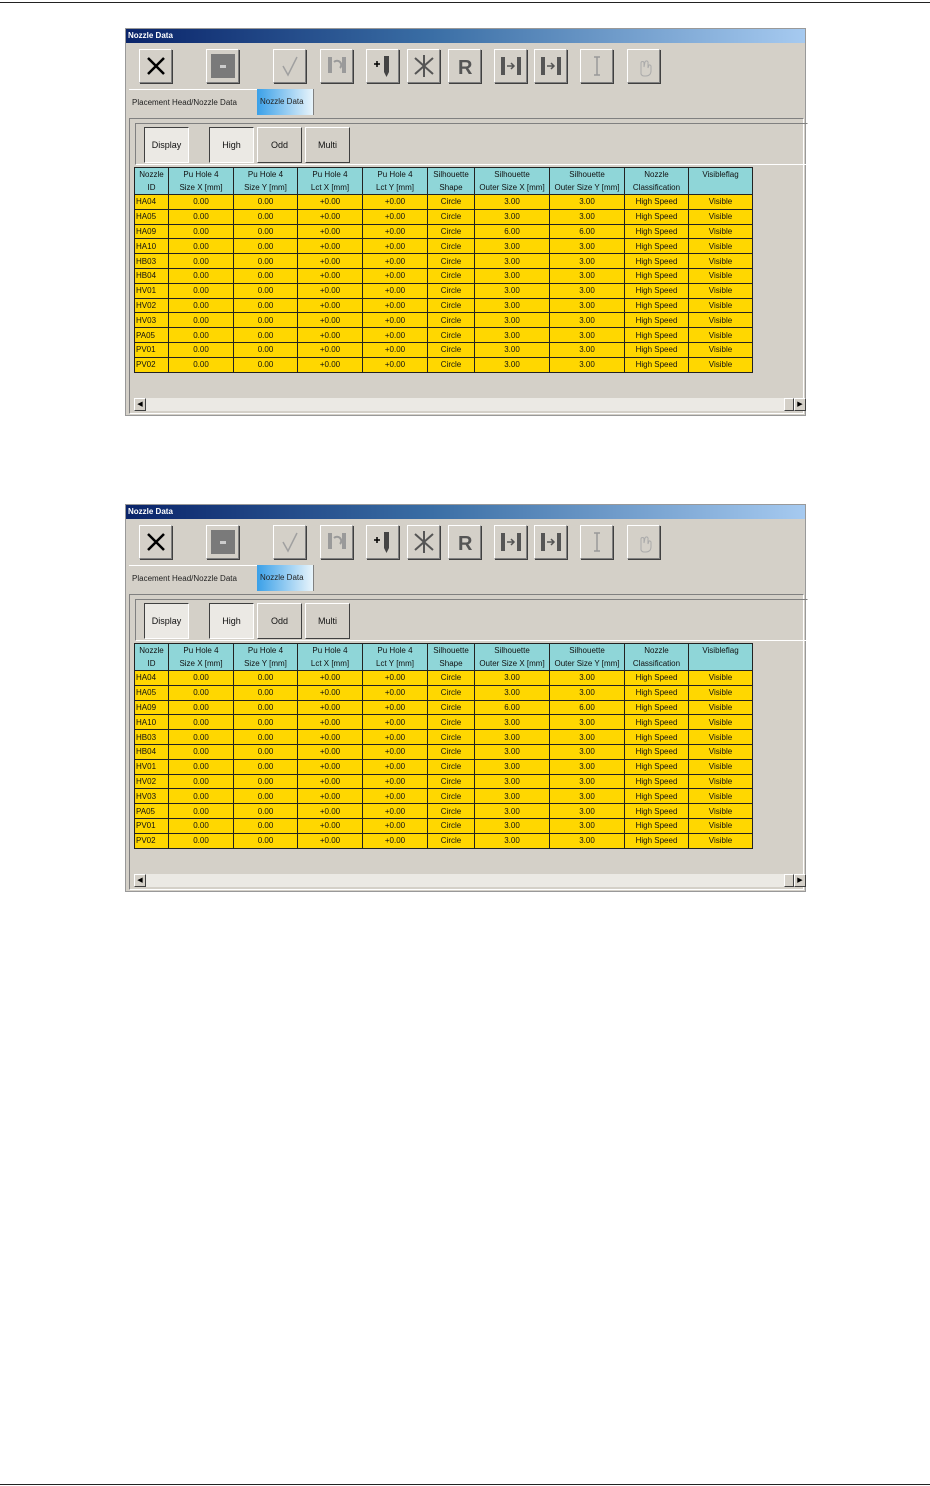  Describe the element at coordinates (720, 181) in the screenshot. I see `column-header: Visibleflag` at that location.